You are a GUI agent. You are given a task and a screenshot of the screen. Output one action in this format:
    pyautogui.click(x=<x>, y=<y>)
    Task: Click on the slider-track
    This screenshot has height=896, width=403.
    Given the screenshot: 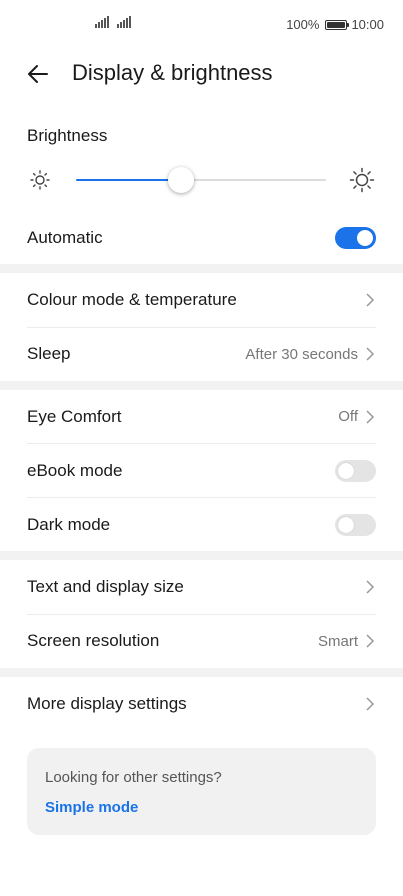 What is the action you would take?
    pyautogui.click(x=201, y=180)
    